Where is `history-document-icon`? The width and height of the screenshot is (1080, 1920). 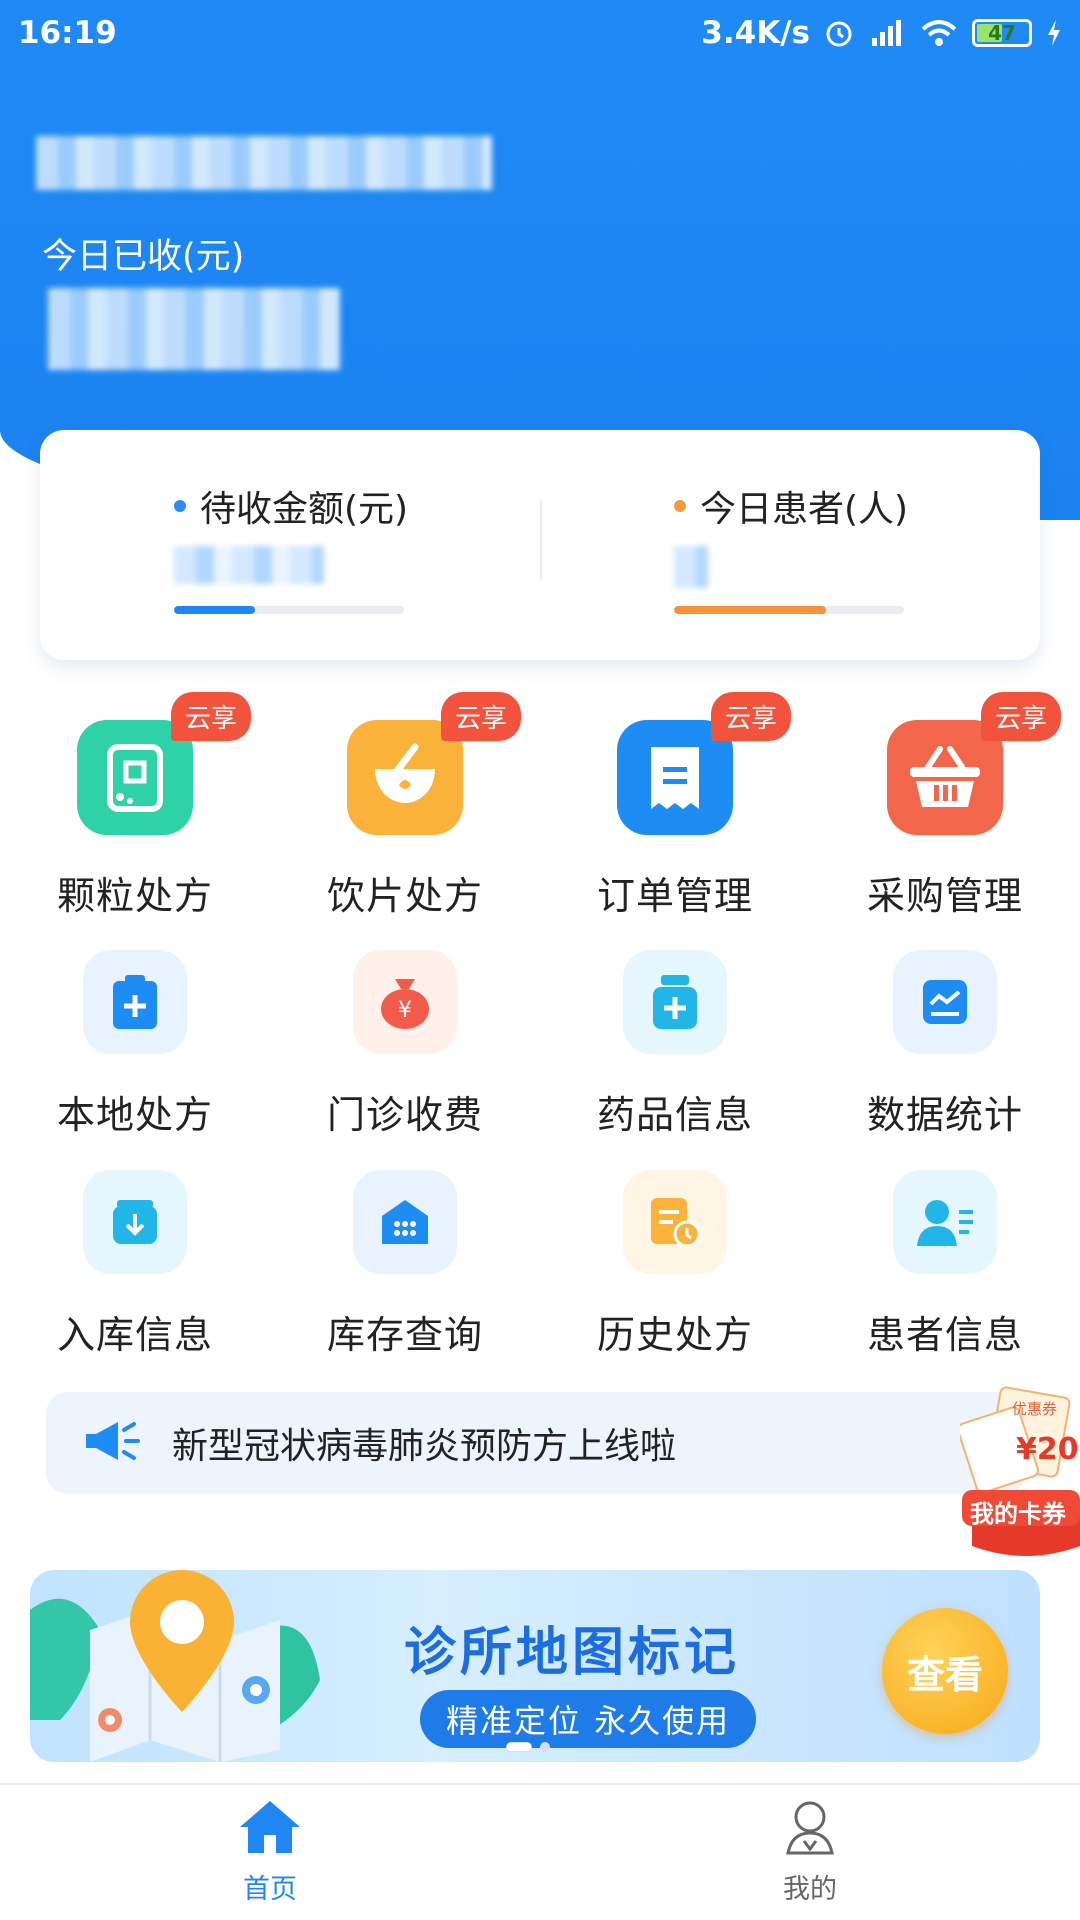
history-document-icon is located at coordinates (675, 1222).